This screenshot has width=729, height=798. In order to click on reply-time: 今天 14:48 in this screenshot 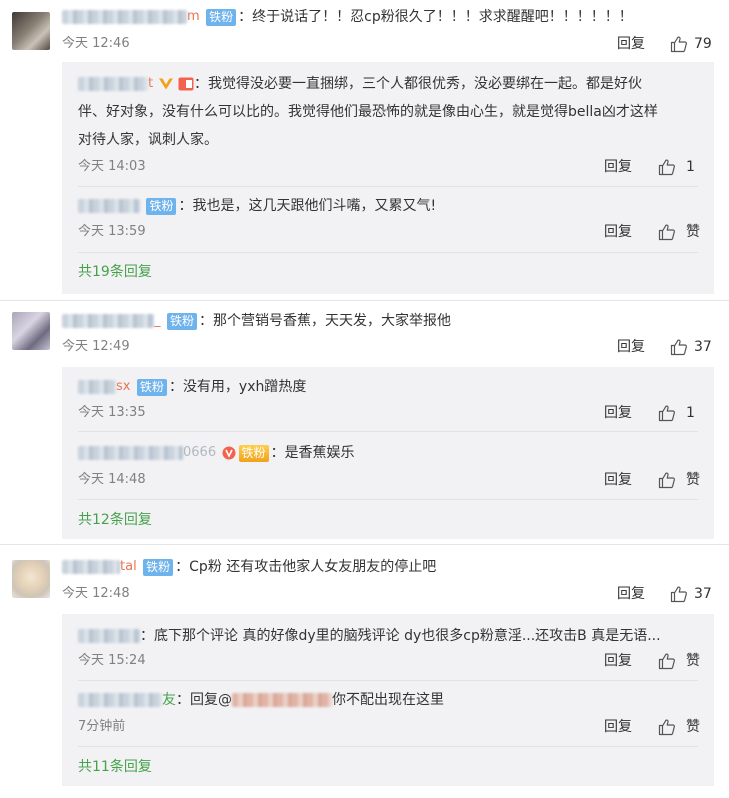, I will do `click(112, 479)`.